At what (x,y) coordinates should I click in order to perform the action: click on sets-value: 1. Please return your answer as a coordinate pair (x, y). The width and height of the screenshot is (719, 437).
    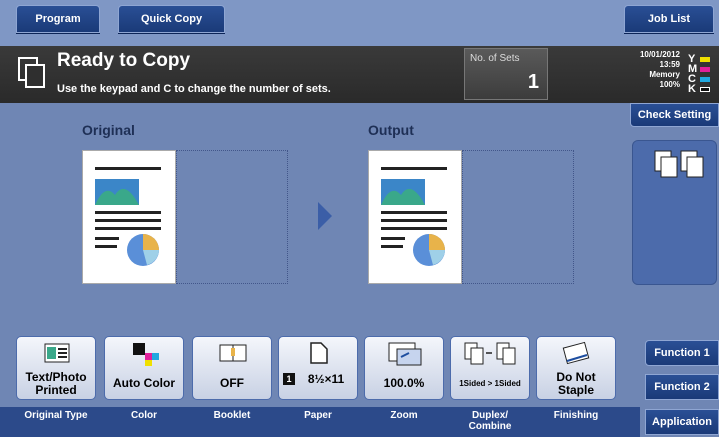
    Looking at the image, I should click on (533, 82).